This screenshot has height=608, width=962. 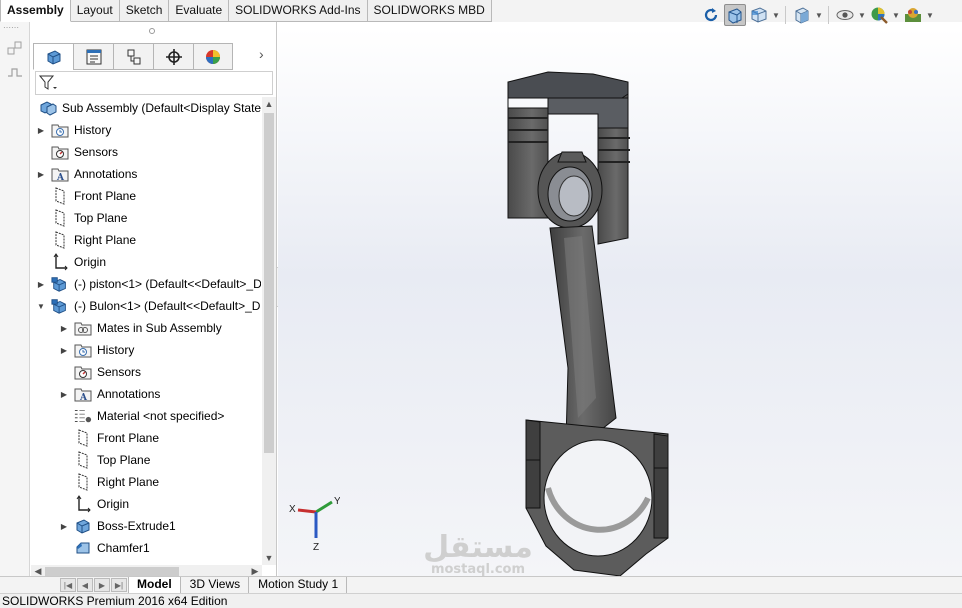 What do you see at coordinates (478, 569) in the screenshot?
I see `watermark-latin: mostaql.com` at bounding box center [478, 569].